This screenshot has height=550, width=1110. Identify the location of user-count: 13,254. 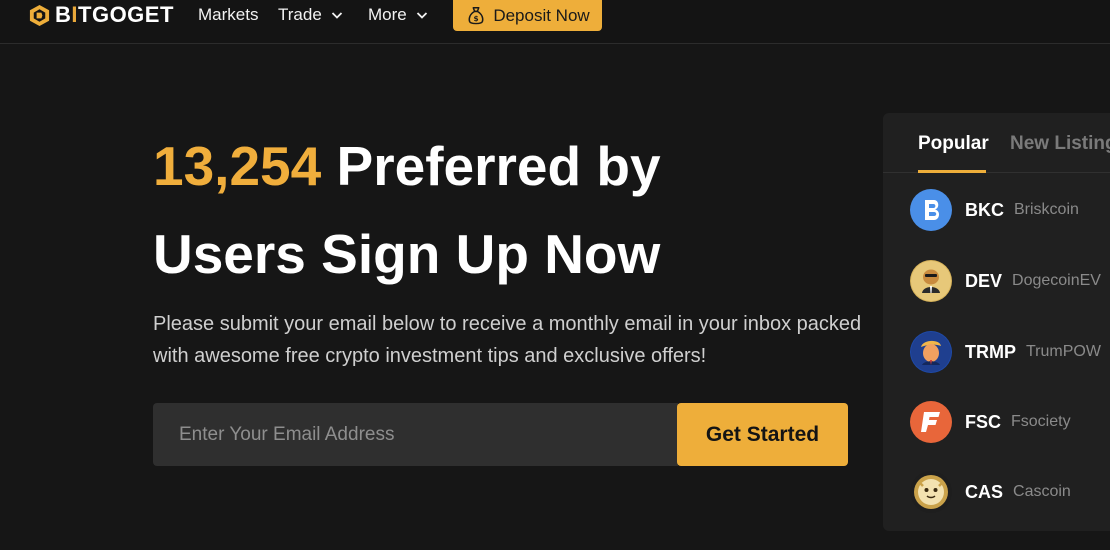
(237, 166).